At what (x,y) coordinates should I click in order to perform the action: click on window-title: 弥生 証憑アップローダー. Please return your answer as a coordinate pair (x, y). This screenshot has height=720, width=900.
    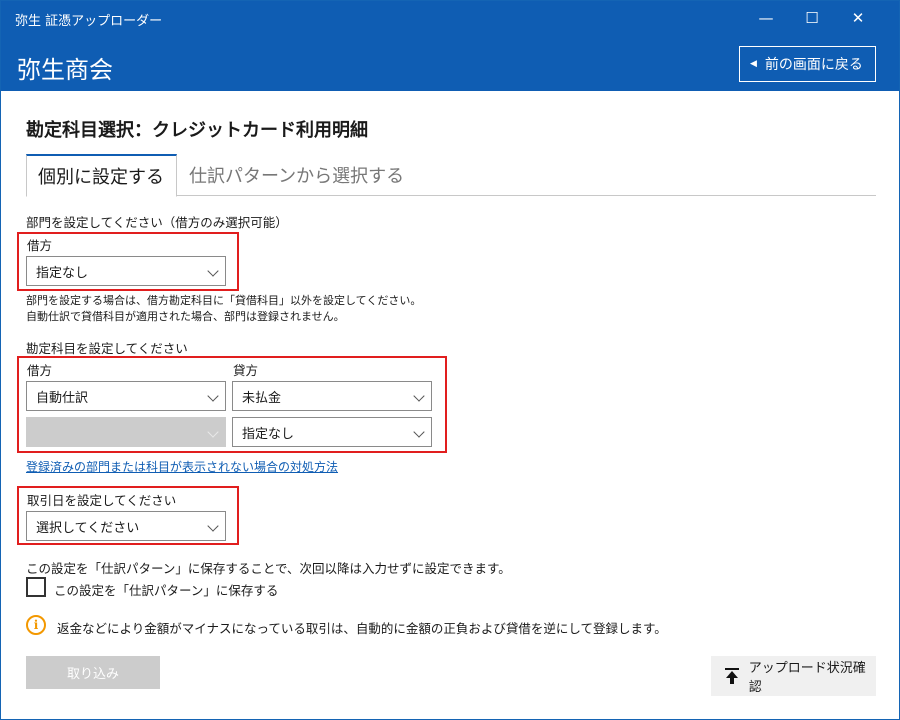
    Looking at the image, I should click on (89, 21).